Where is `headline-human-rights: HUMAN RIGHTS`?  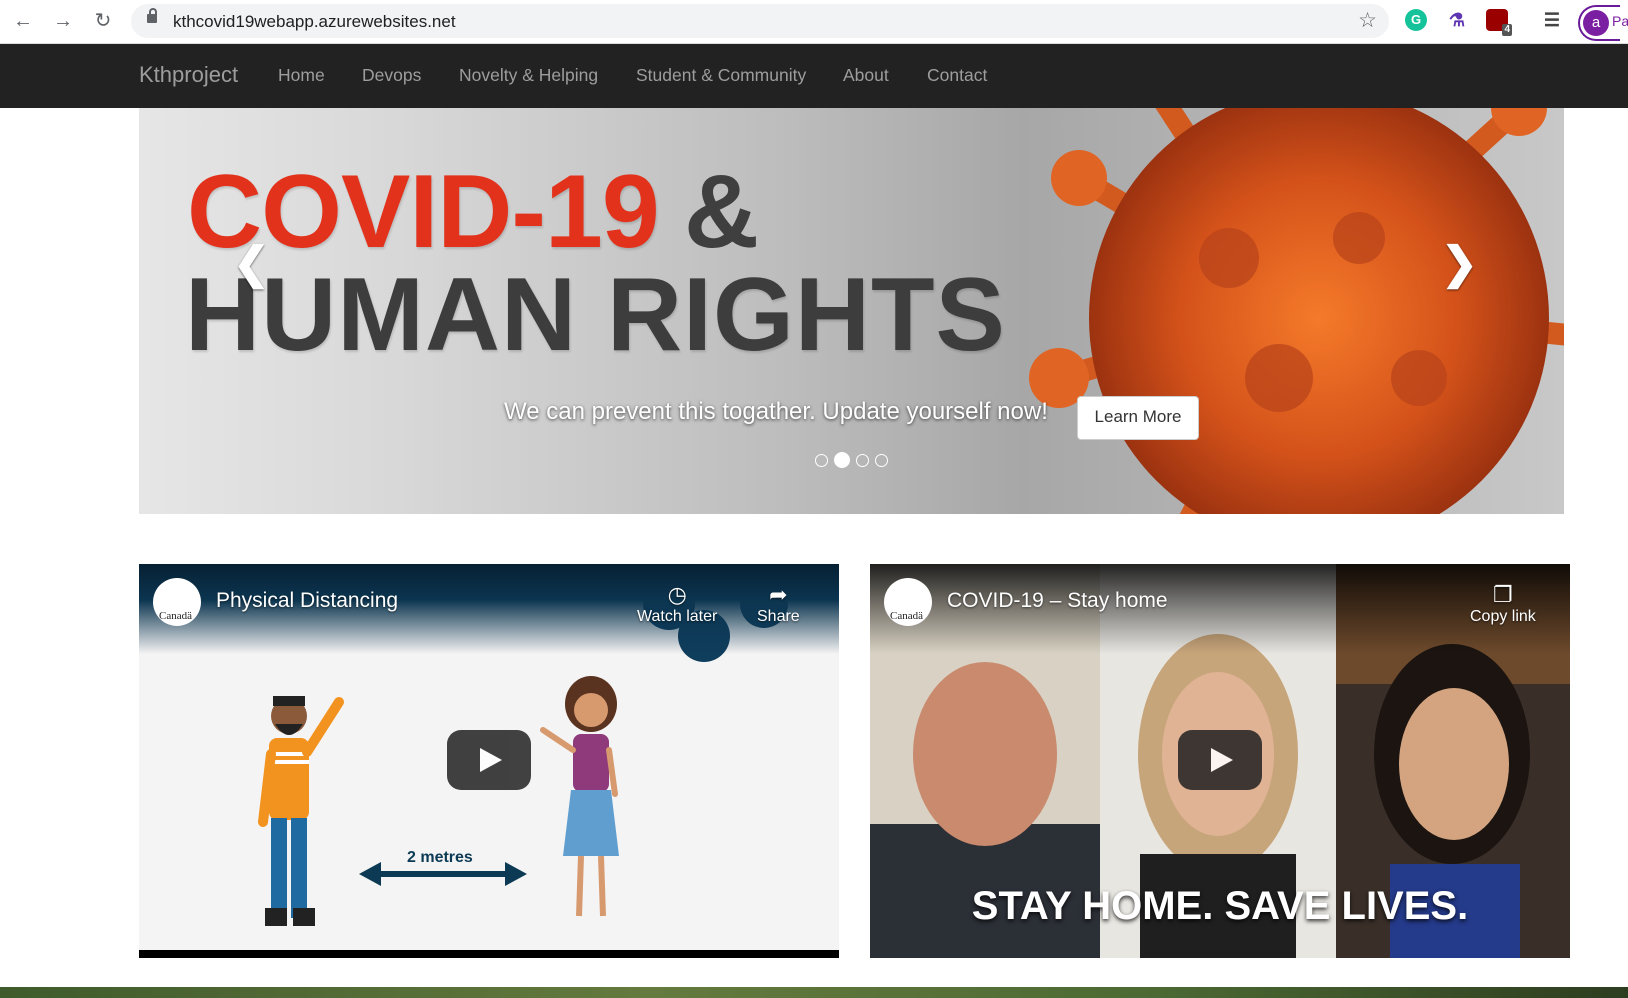
headline-human-rights: HUMAN RIGHTS is located at coordinates (595, 315).